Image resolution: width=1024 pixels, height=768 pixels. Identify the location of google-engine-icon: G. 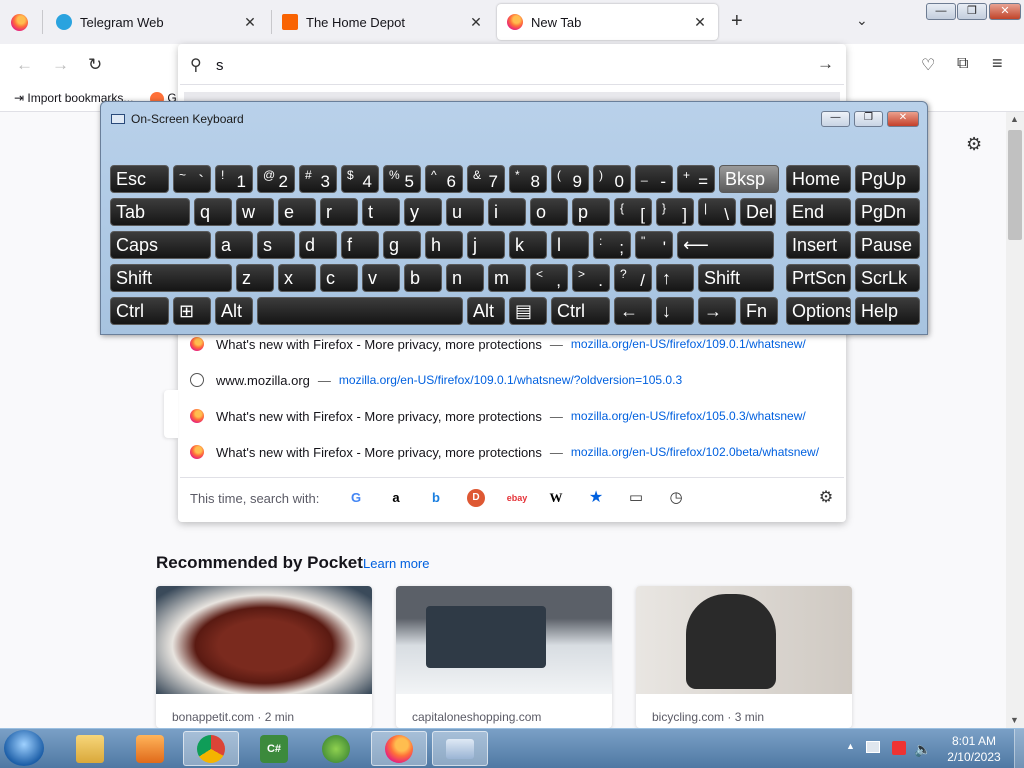
(356, 498).